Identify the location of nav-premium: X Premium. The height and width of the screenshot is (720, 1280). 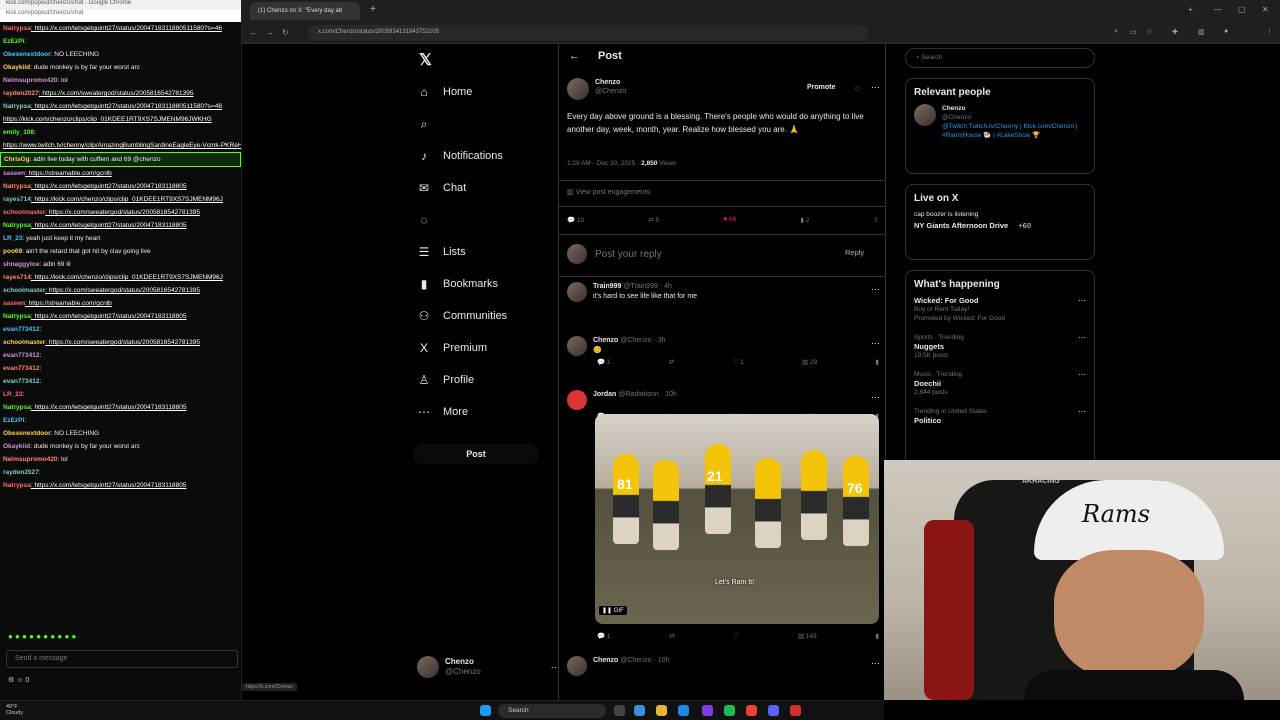
(452, 348).